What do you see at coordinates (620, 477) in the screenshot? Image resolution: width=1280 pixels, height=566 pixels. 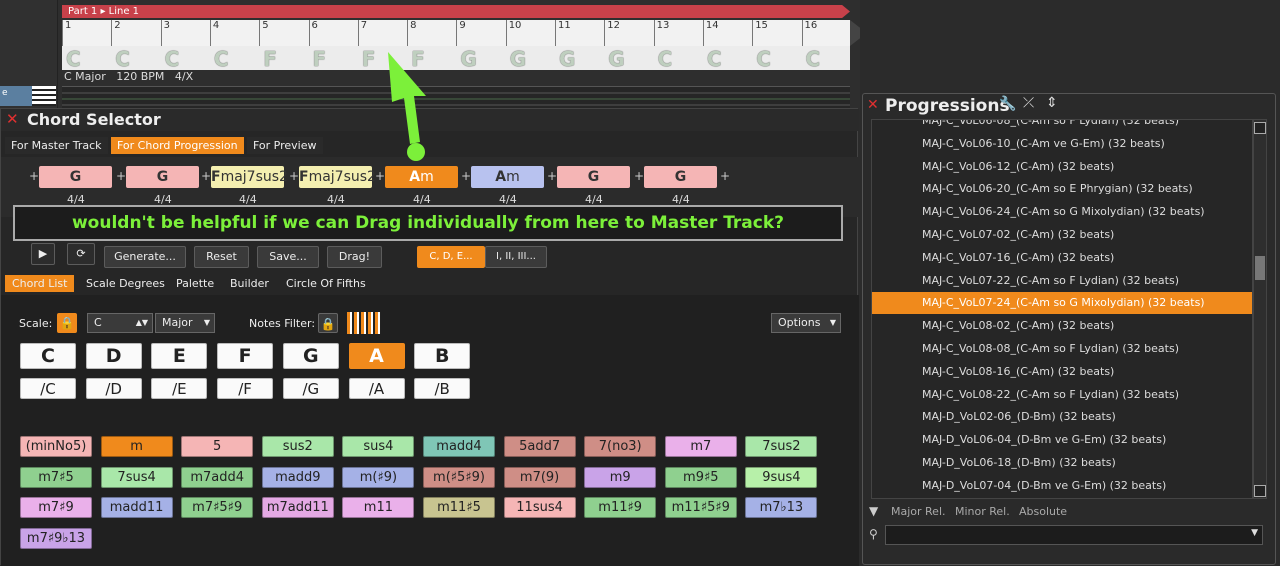 I see `chord-quality: m9` at bounding box center [620, 477].